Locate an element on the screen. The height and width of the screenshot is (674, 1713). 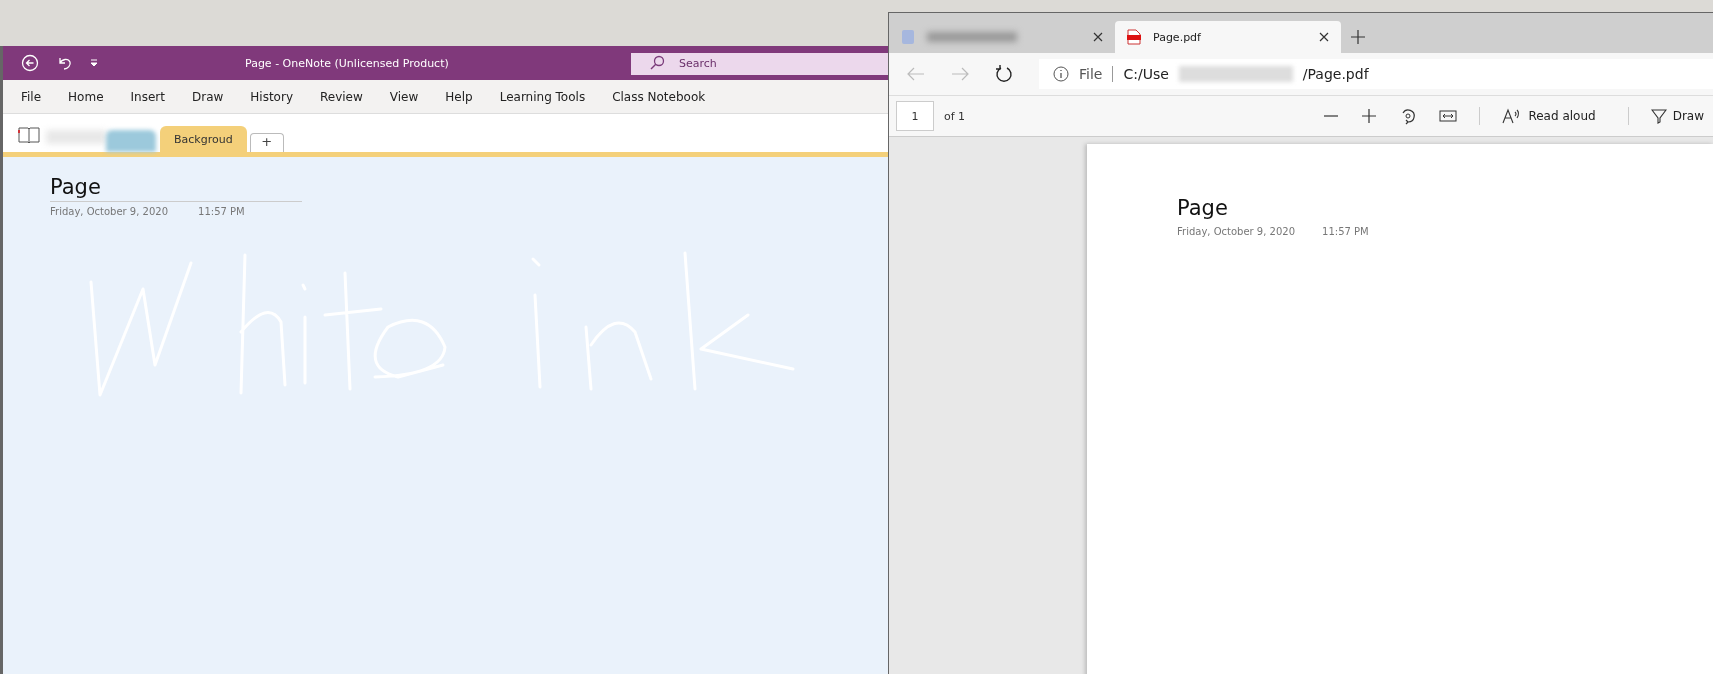
page-count: of 1 is located at coordinates (955, 116).